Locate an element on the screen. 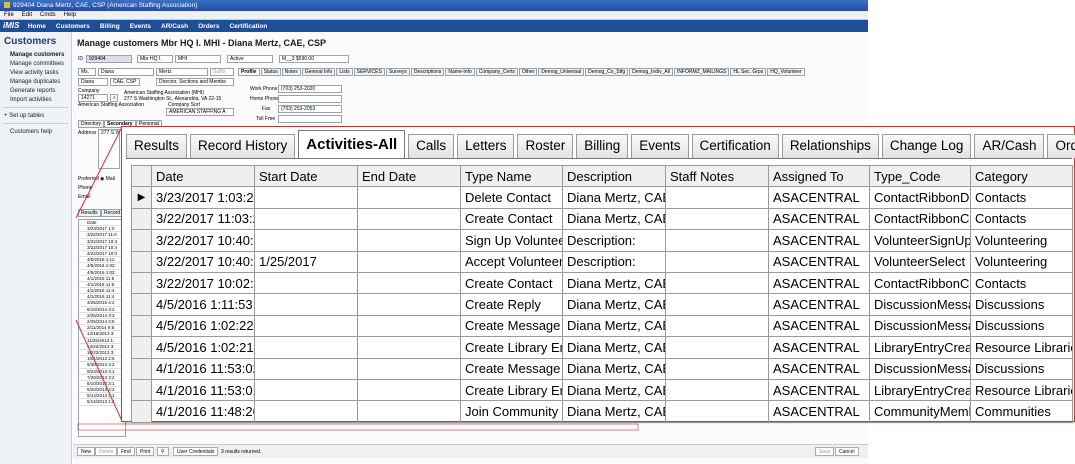  tab-calls: Calls is located at coordinates (431, 146).